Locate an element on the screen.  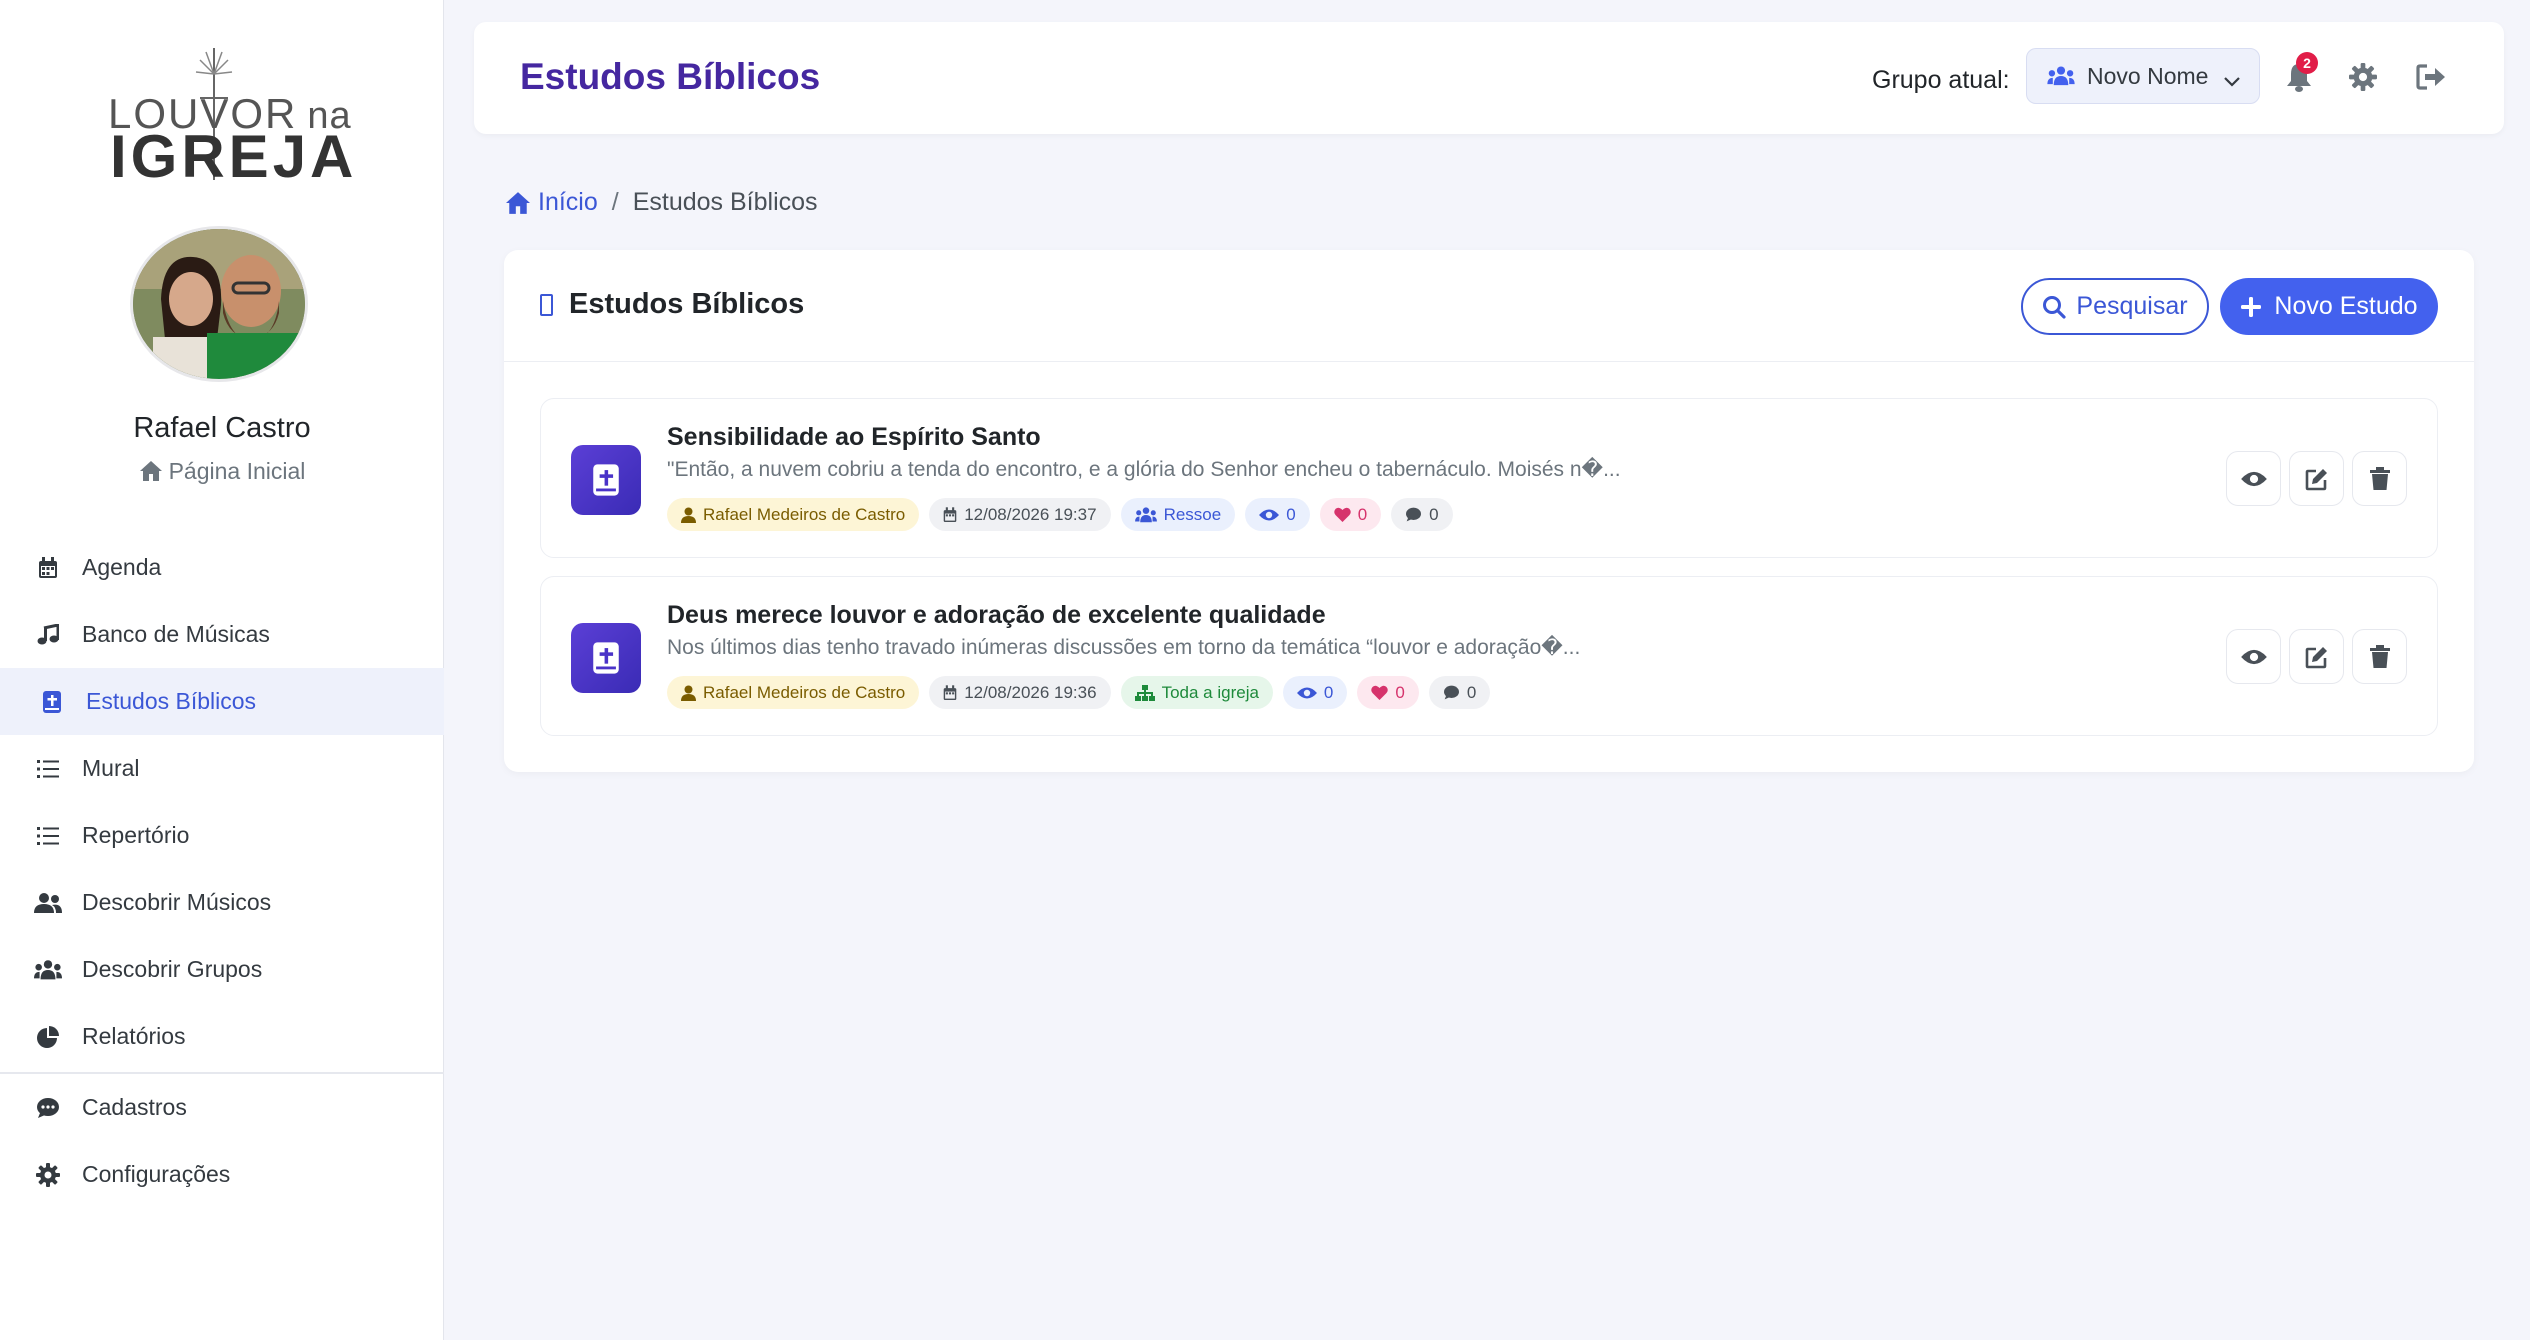
home-link: Página Inicial is located at coordinates (222, 473).